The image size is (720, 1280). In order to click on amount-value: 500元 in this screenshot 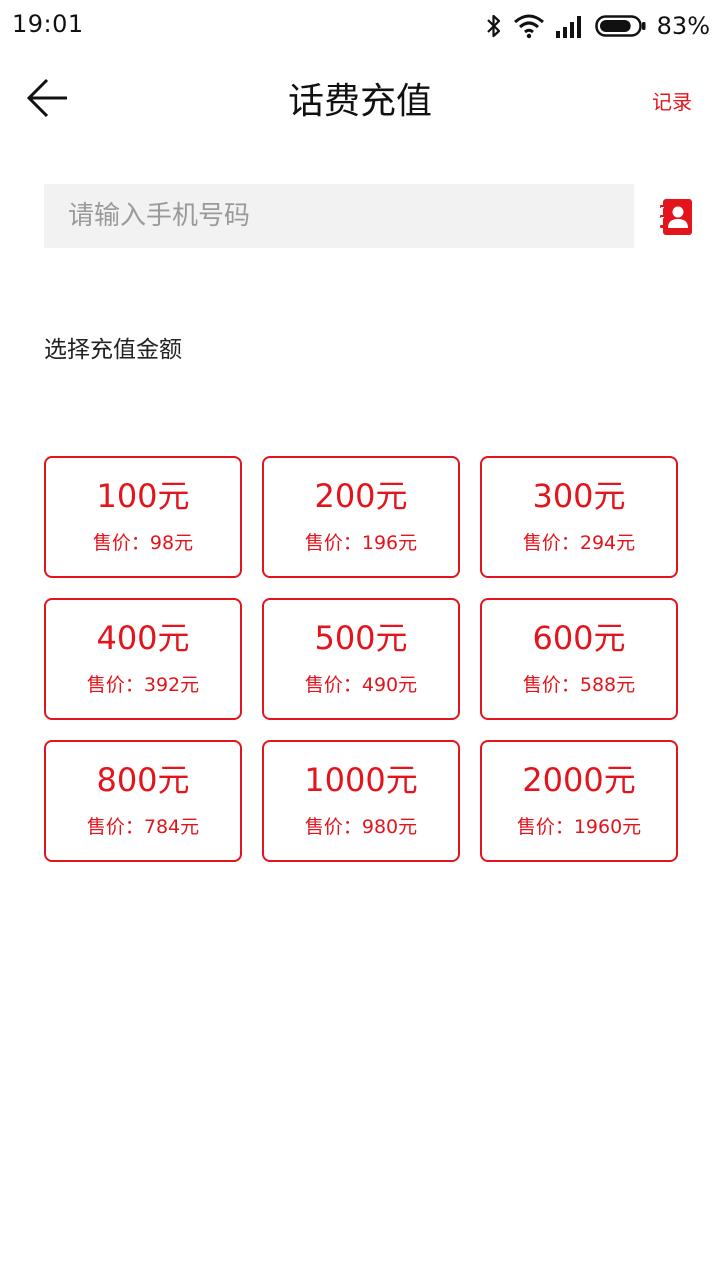, I will do `click(361, 637)`.